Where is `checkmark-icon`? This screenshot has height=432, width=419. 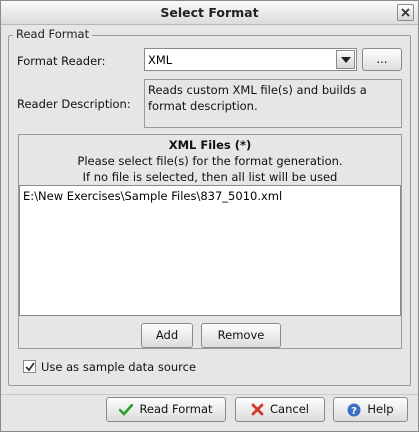
checkmark-icon is located at coordinates (30, 367).